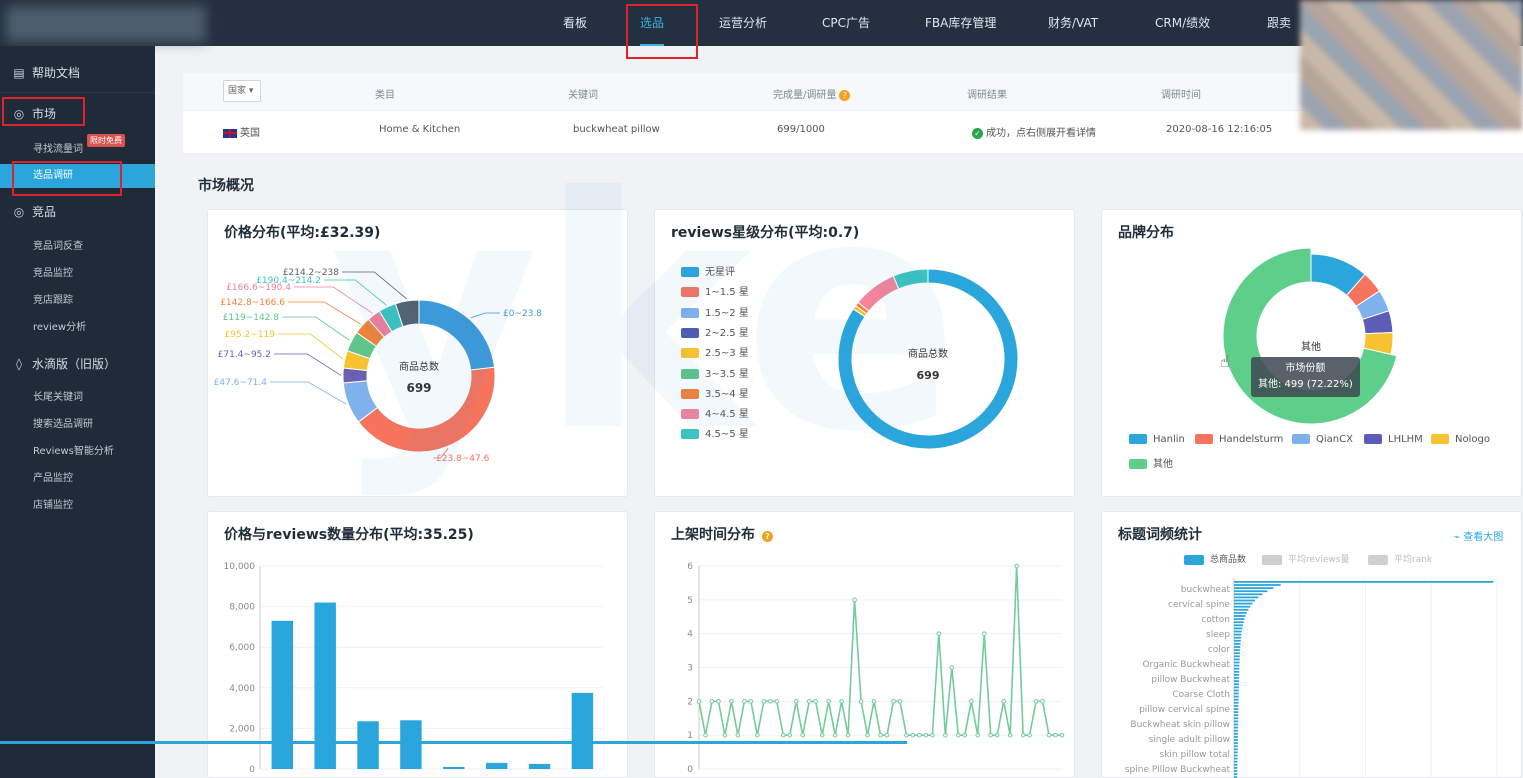  What do you see at coordinates (878, 293) in the screenshot?
I see `stars-slice` at bounding box center [878, 293].